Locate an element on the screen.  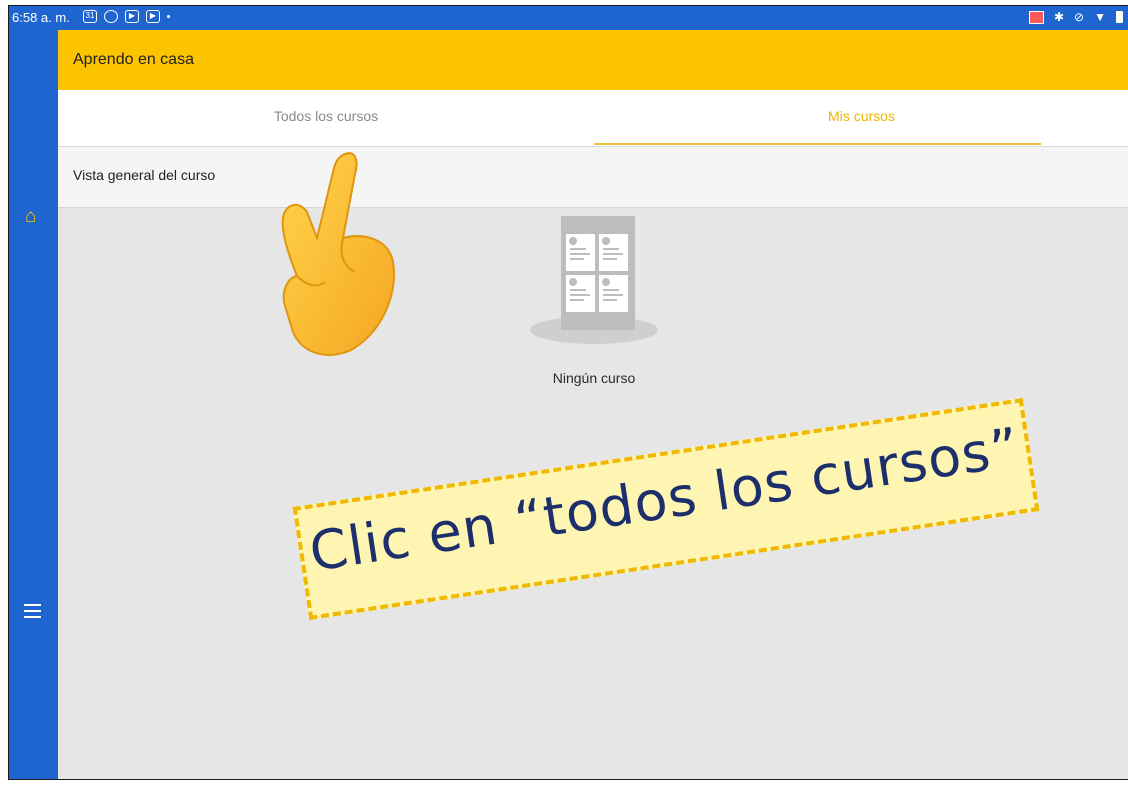
tab-selected-indicator is located at coordinates (817, 144).